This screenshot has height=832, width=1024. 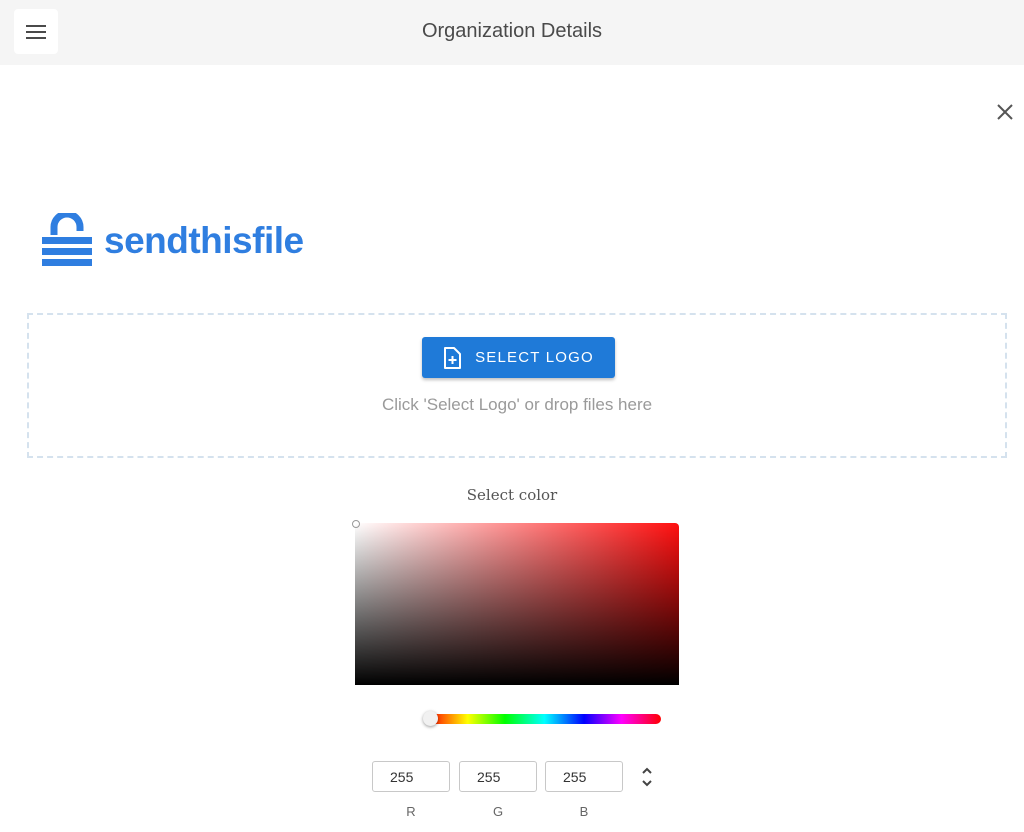 I want to click on padlock-logo-icon, so click(x=67, y=239).